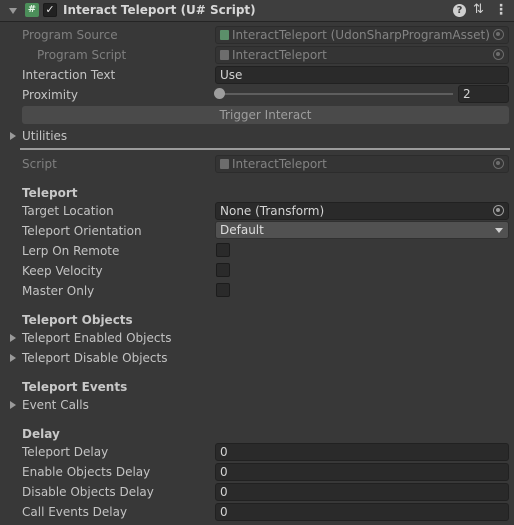 Image resolution: width=514 pixels, height=525 pixels. Describe the element at coordinates (41, 434) in the screenshot. I see `delay-section-header: Delay` at that location.